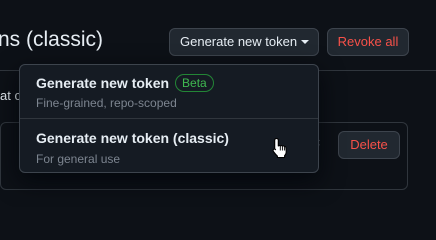 The width and height of the screenshot is (436, 240). What do you see at coordinates (132, 138) in the screenshot?
I see `menu-item-title: Generate new token (classic)` at bounding box center [132, 138].